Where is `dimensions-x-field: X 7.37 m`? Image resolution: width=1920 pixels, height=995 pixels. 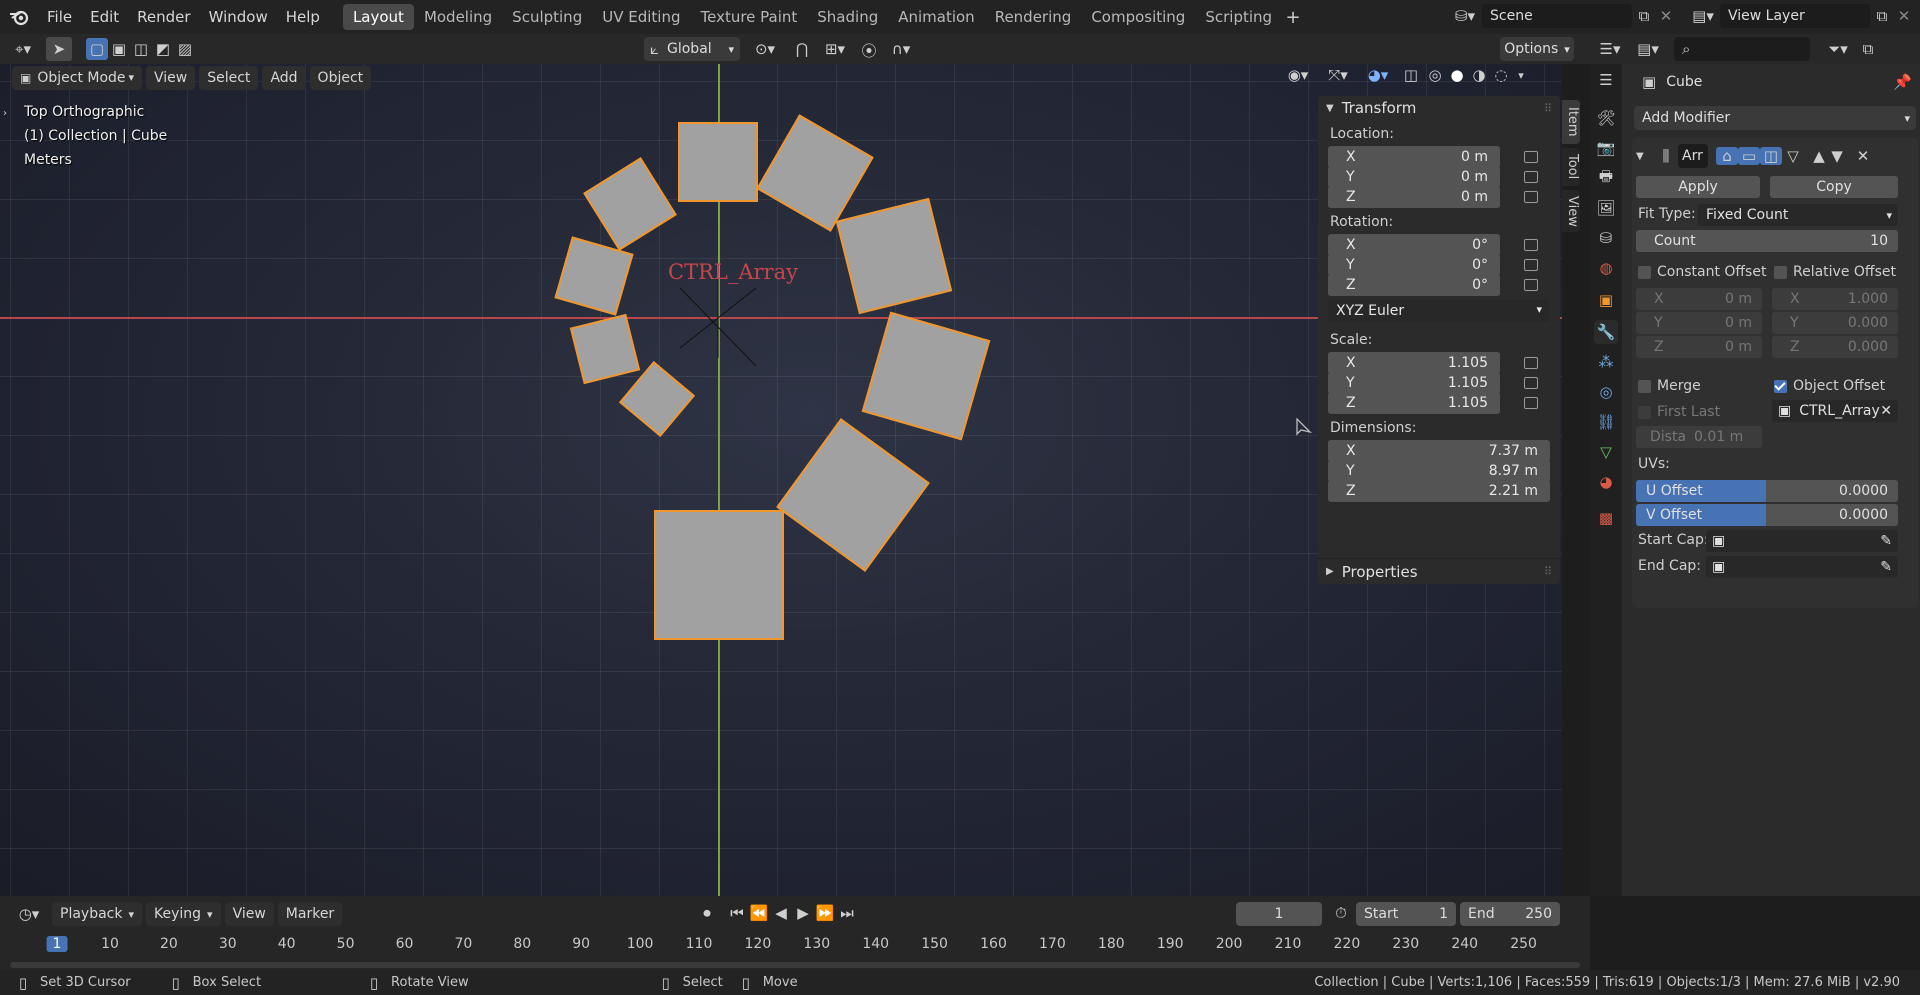
dimensions-x-field: X 7.37 m is located at coordinates (1439, 451).